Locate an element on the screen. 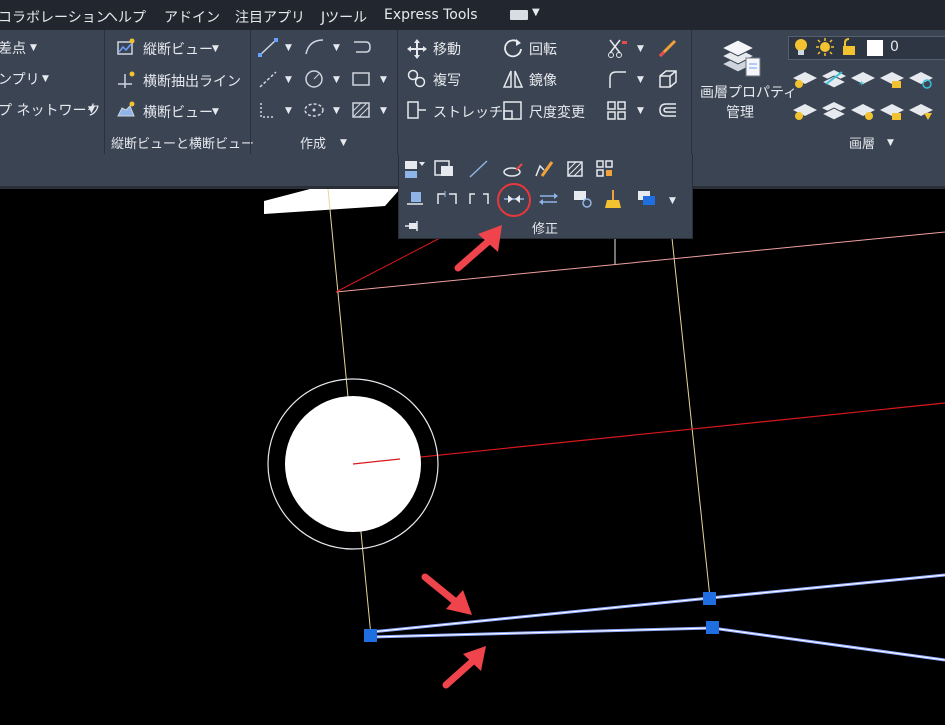 This screenshot has width=945, height=725. grip-left is located at coordinates (370, 635).